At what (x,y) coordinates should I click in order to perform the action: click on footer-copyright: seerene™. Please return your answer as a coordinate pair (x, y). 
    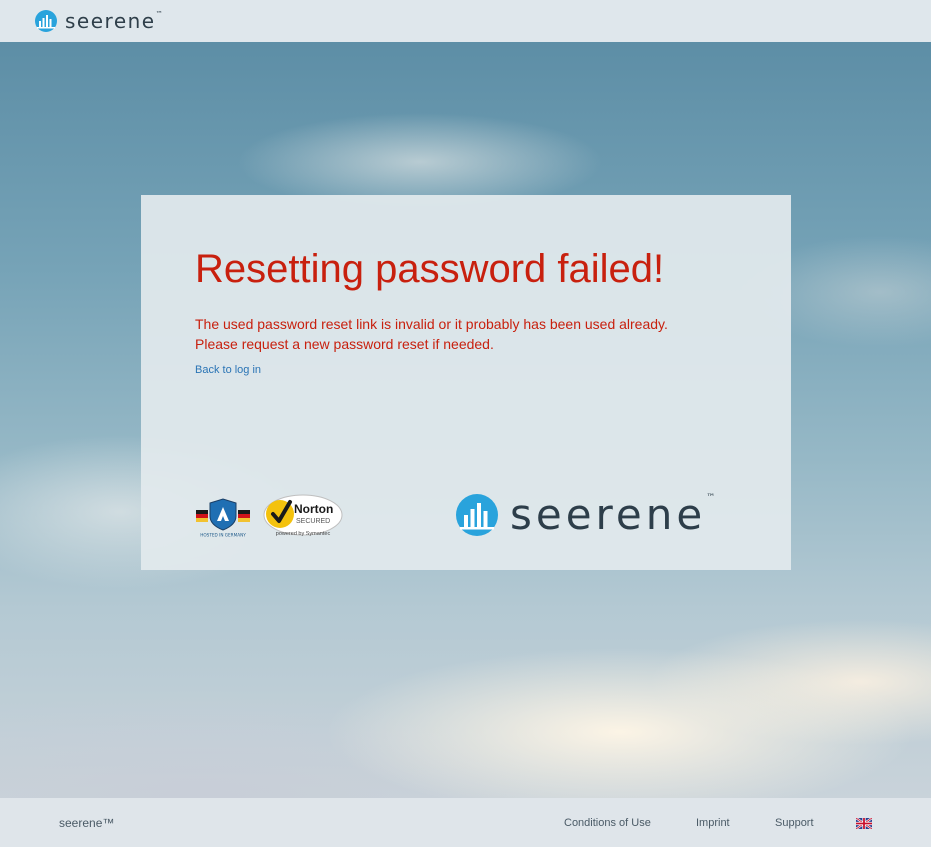
    Looking at the image, I should click on (87, 823).